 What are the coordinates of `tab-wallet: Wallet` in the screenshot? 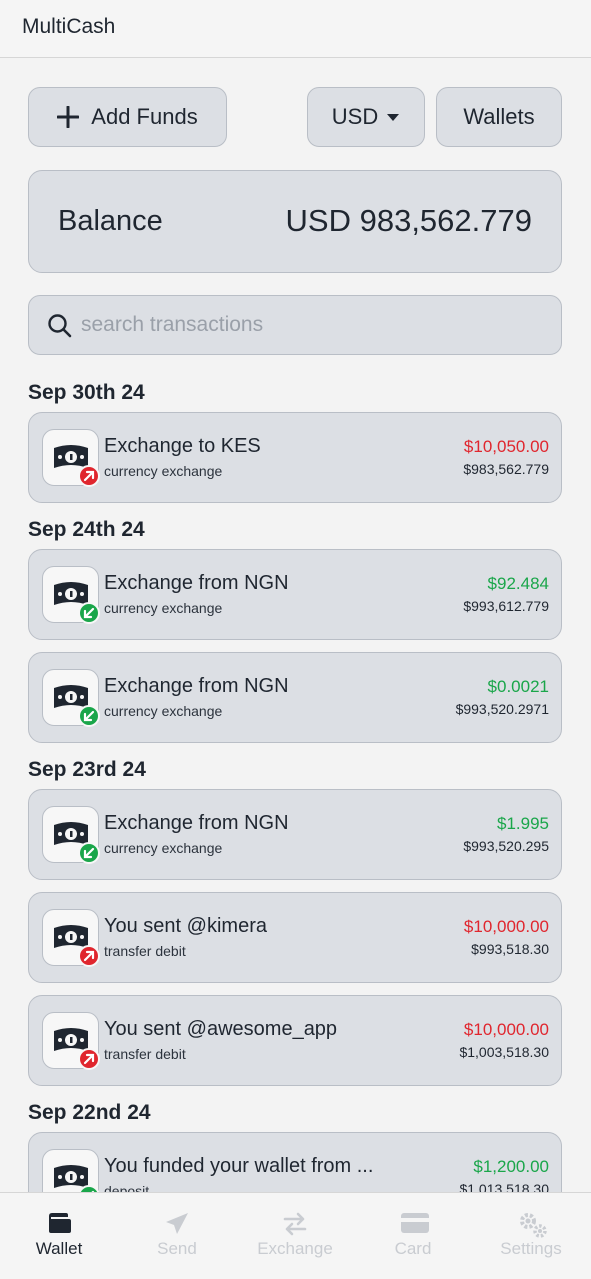 It's located at (59, 1236).